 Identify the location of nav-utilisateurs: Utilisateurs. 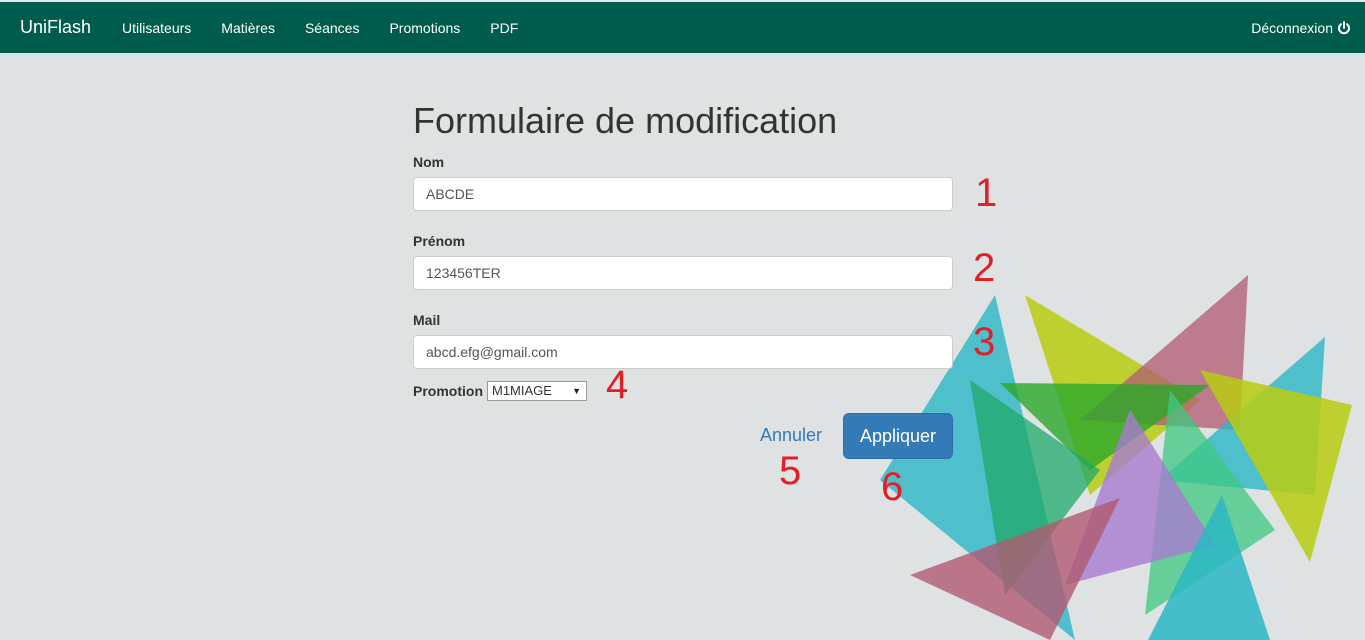
(156, 28).